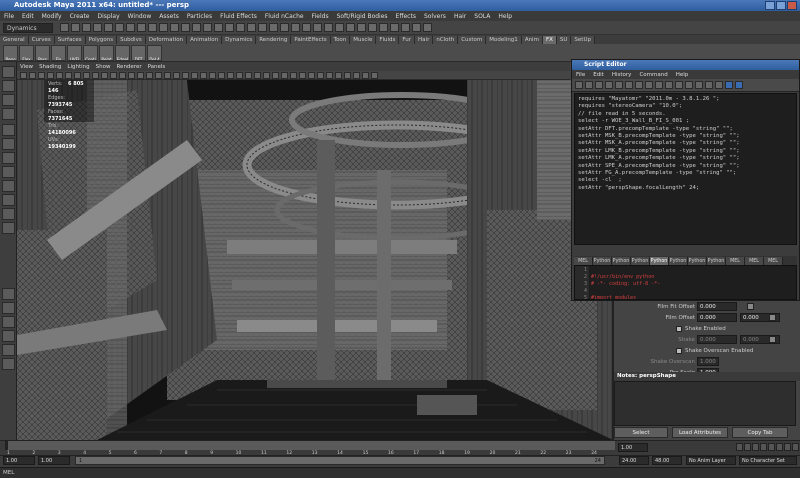 This screenshot has width=800, height=478. Describe the element at coordinates (682, 75) in the screenshot. I see `script-menu-help: Help` at that location.